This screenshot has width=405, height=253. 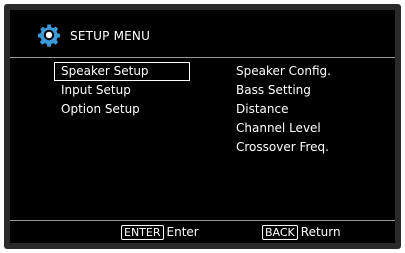 What do you see at coordinates (262, 109) in the screenshot?
I see `submenu-item-distance: Distance` at bounding box center [262, 109].